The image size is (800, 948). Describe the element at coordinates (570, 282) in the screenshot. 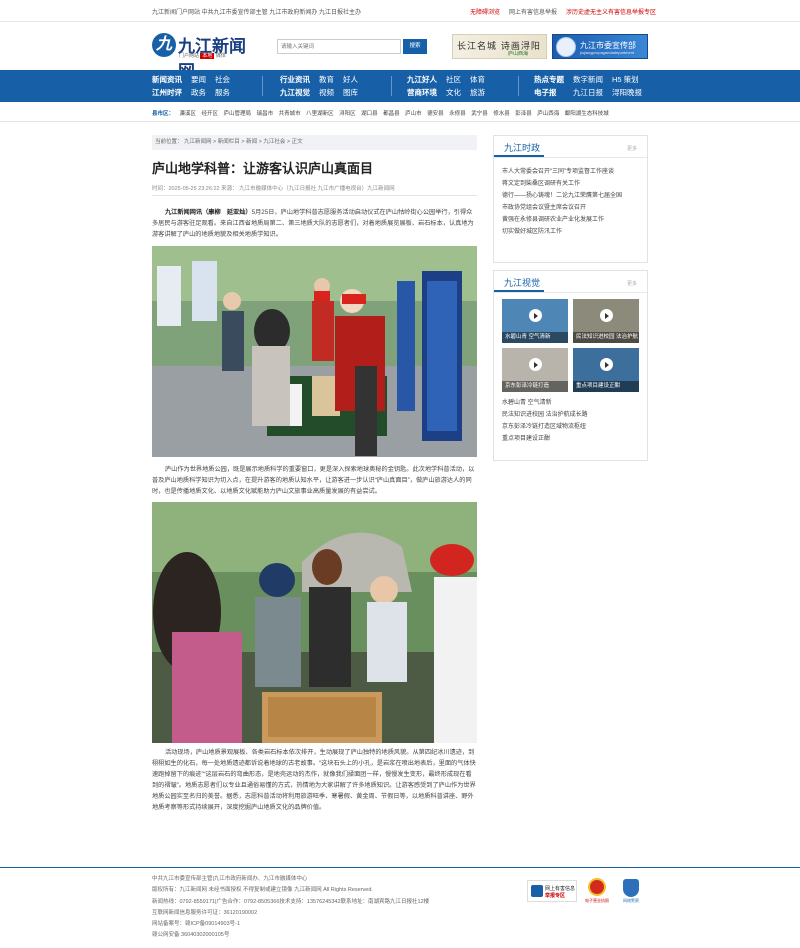

I see `panel-header: 九江视觉 更多` at that location.